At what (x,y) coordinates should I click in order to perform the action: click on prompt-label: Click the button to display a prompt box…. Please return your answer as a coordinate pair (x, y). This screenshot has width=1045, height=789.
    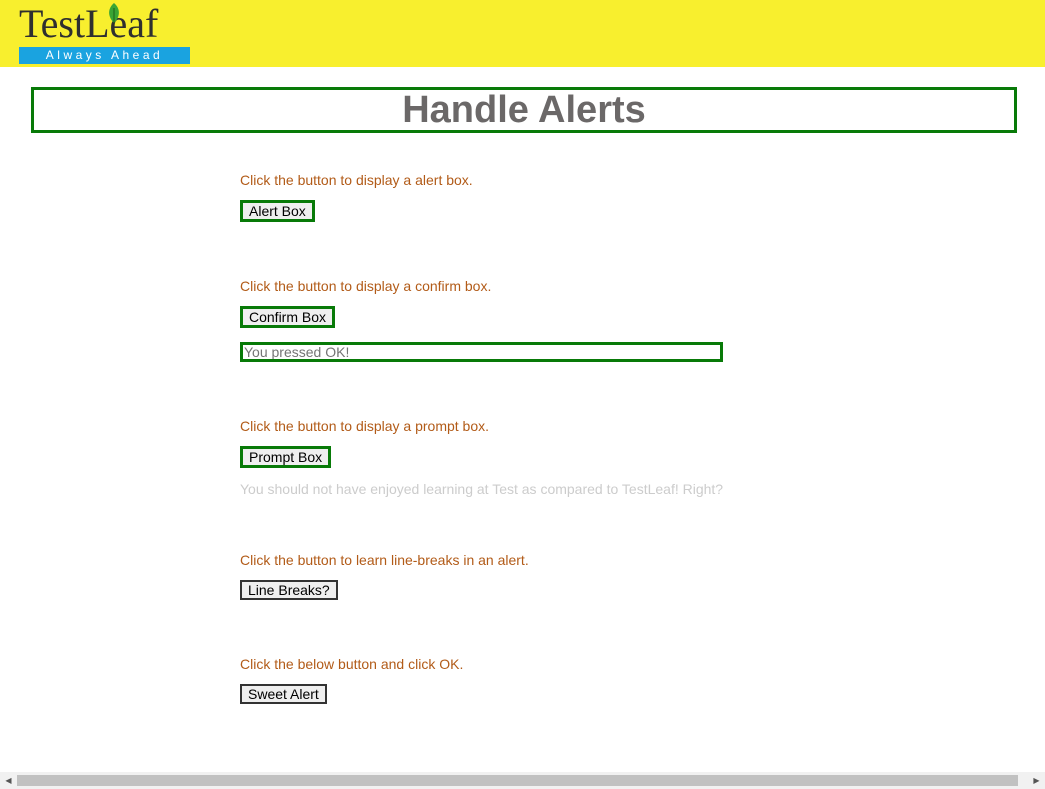
    Looking at the image, I should click on (365, 426).